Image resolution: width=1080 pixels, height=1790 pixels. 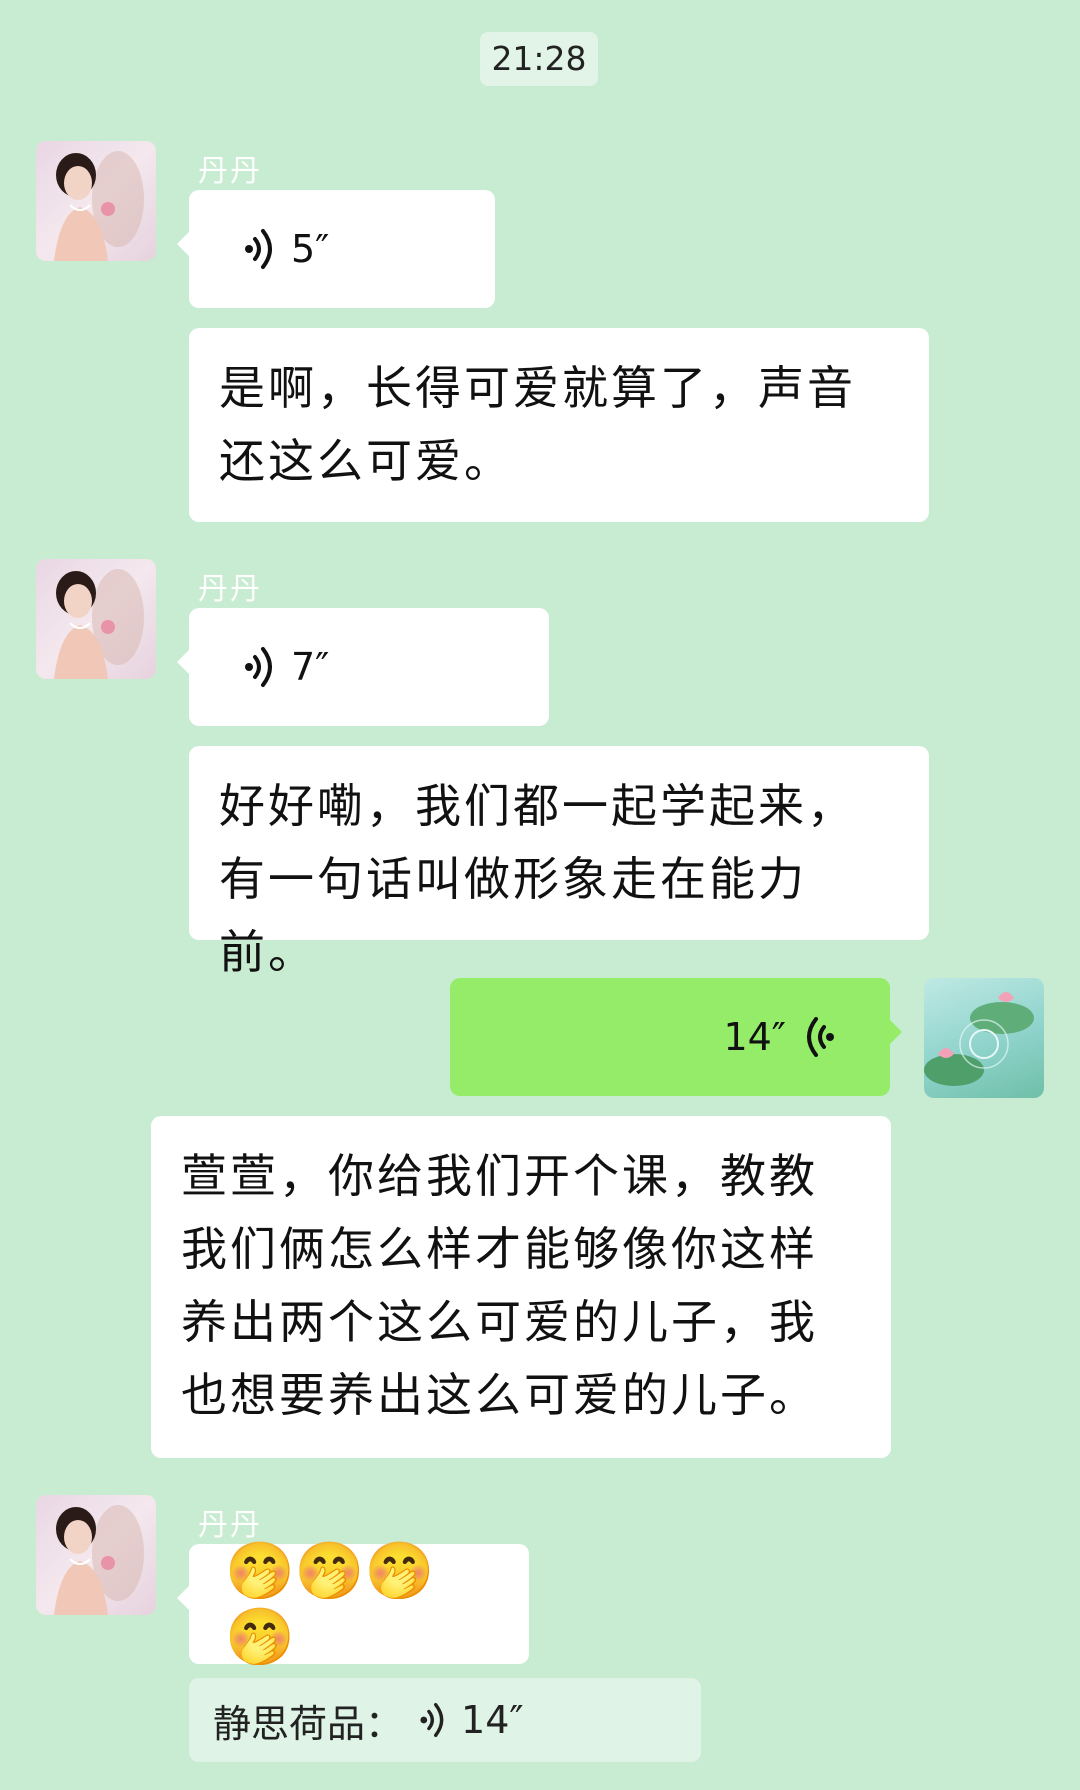 What do you see at coordinates (537, 879) in the screenshot?
I see `message-text: 好好嘞，我们都一起学起来，有一句话叫做形象走在能力前。` at bounding box center [537, 879].